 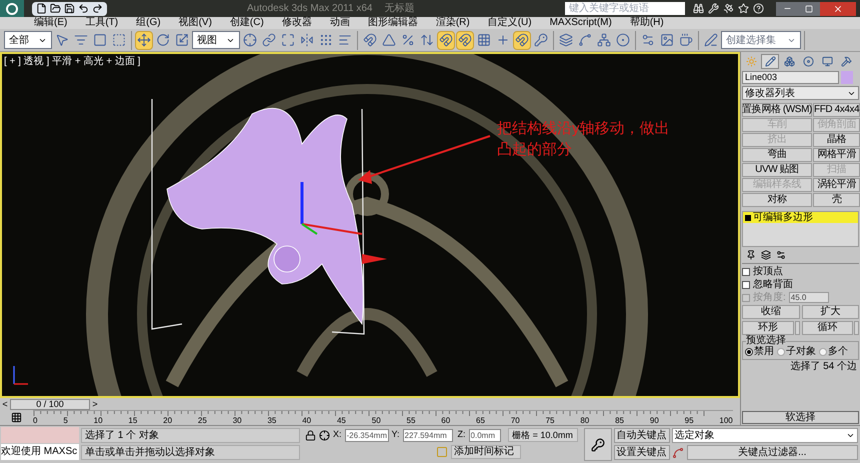 What do you see at coordinates (510, 23) in the screenshot?
I see `menu-item: 自定义(U)` at bounding box center [510, 23].